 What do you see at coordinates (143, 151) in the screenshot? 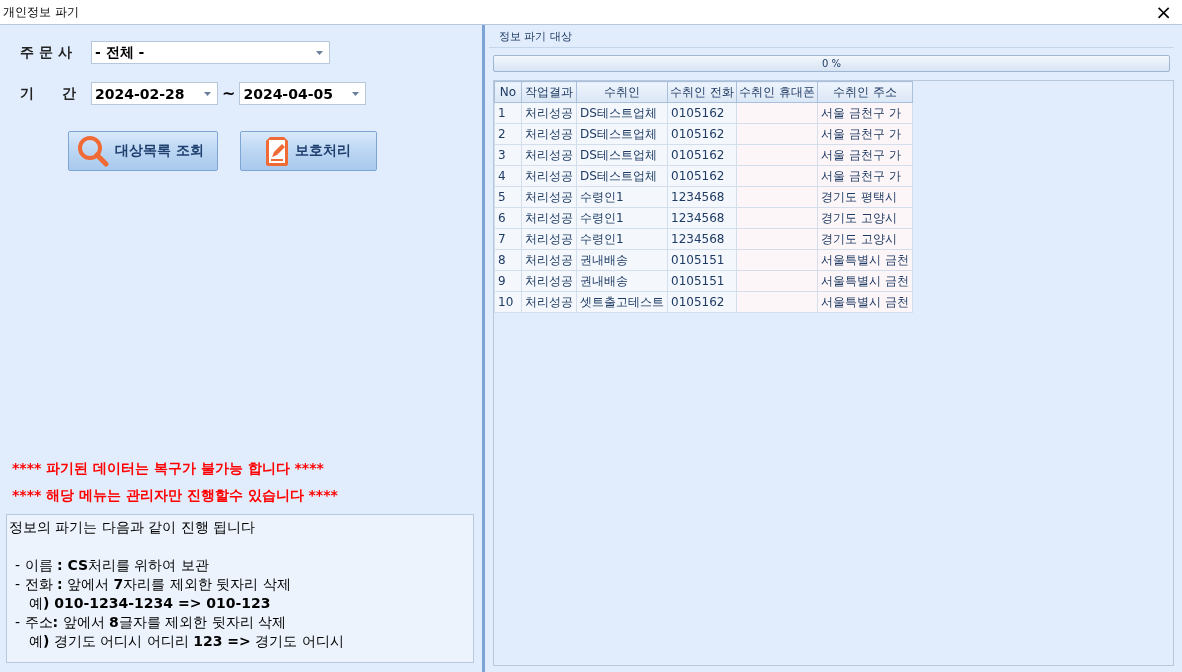
I see `search-button: 대상목록 조회` at bounding box center [143, 151].